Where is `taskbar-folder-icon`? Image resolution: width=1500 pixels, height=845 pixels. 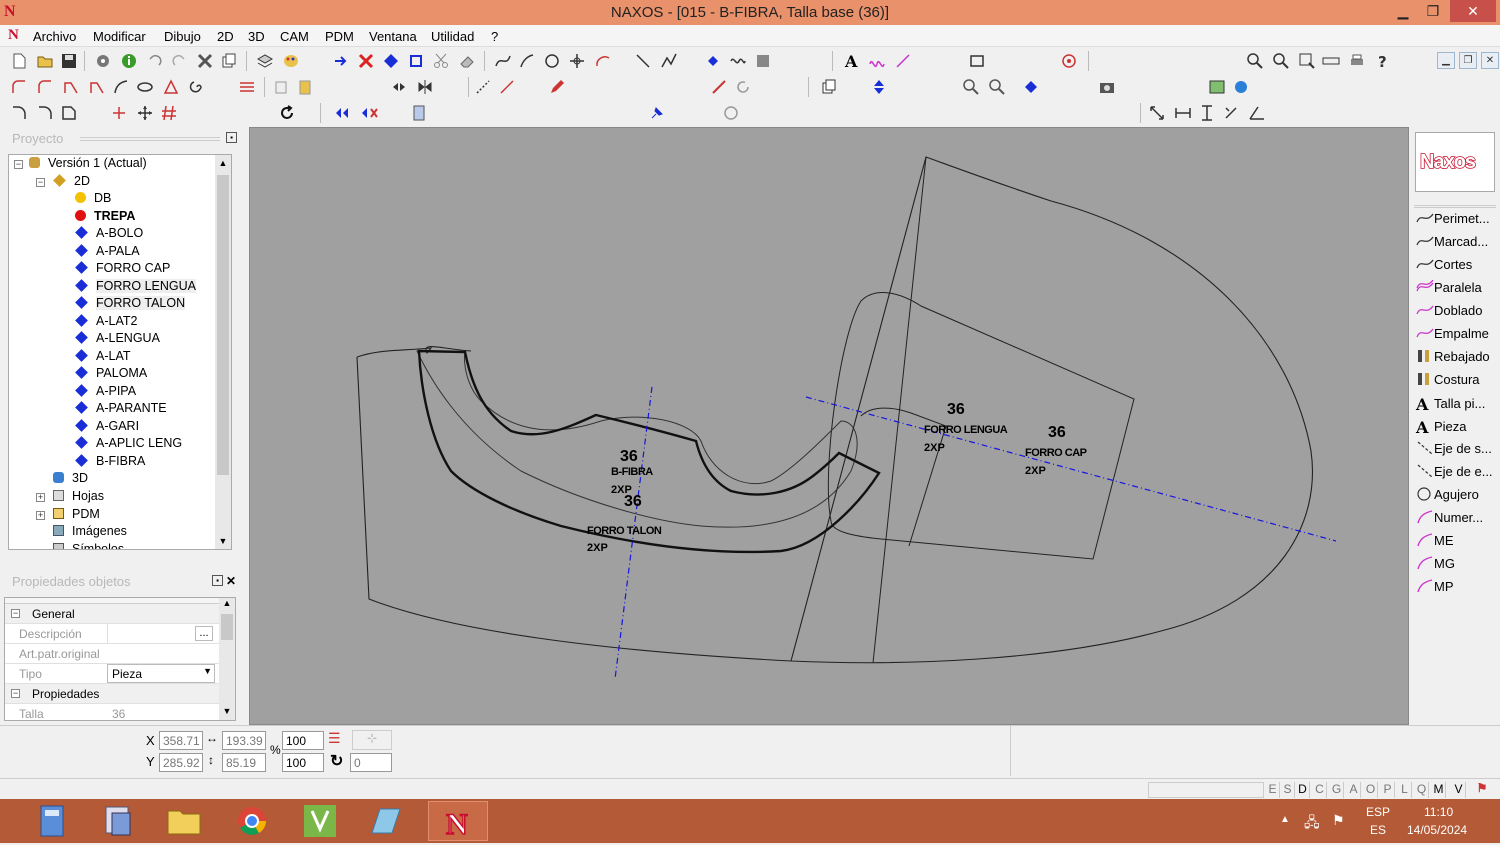
taskbar-folder-icon is located at coordinates (184, 821).